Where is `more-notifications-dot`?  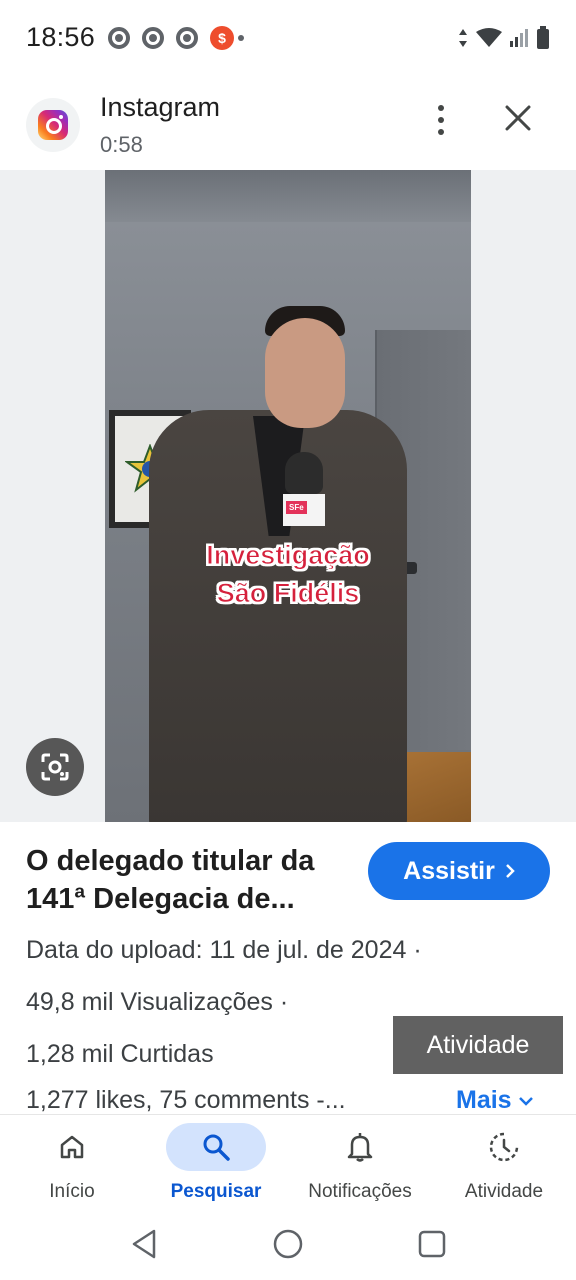
more-notifications-dot is located at coordinates (241, 38).